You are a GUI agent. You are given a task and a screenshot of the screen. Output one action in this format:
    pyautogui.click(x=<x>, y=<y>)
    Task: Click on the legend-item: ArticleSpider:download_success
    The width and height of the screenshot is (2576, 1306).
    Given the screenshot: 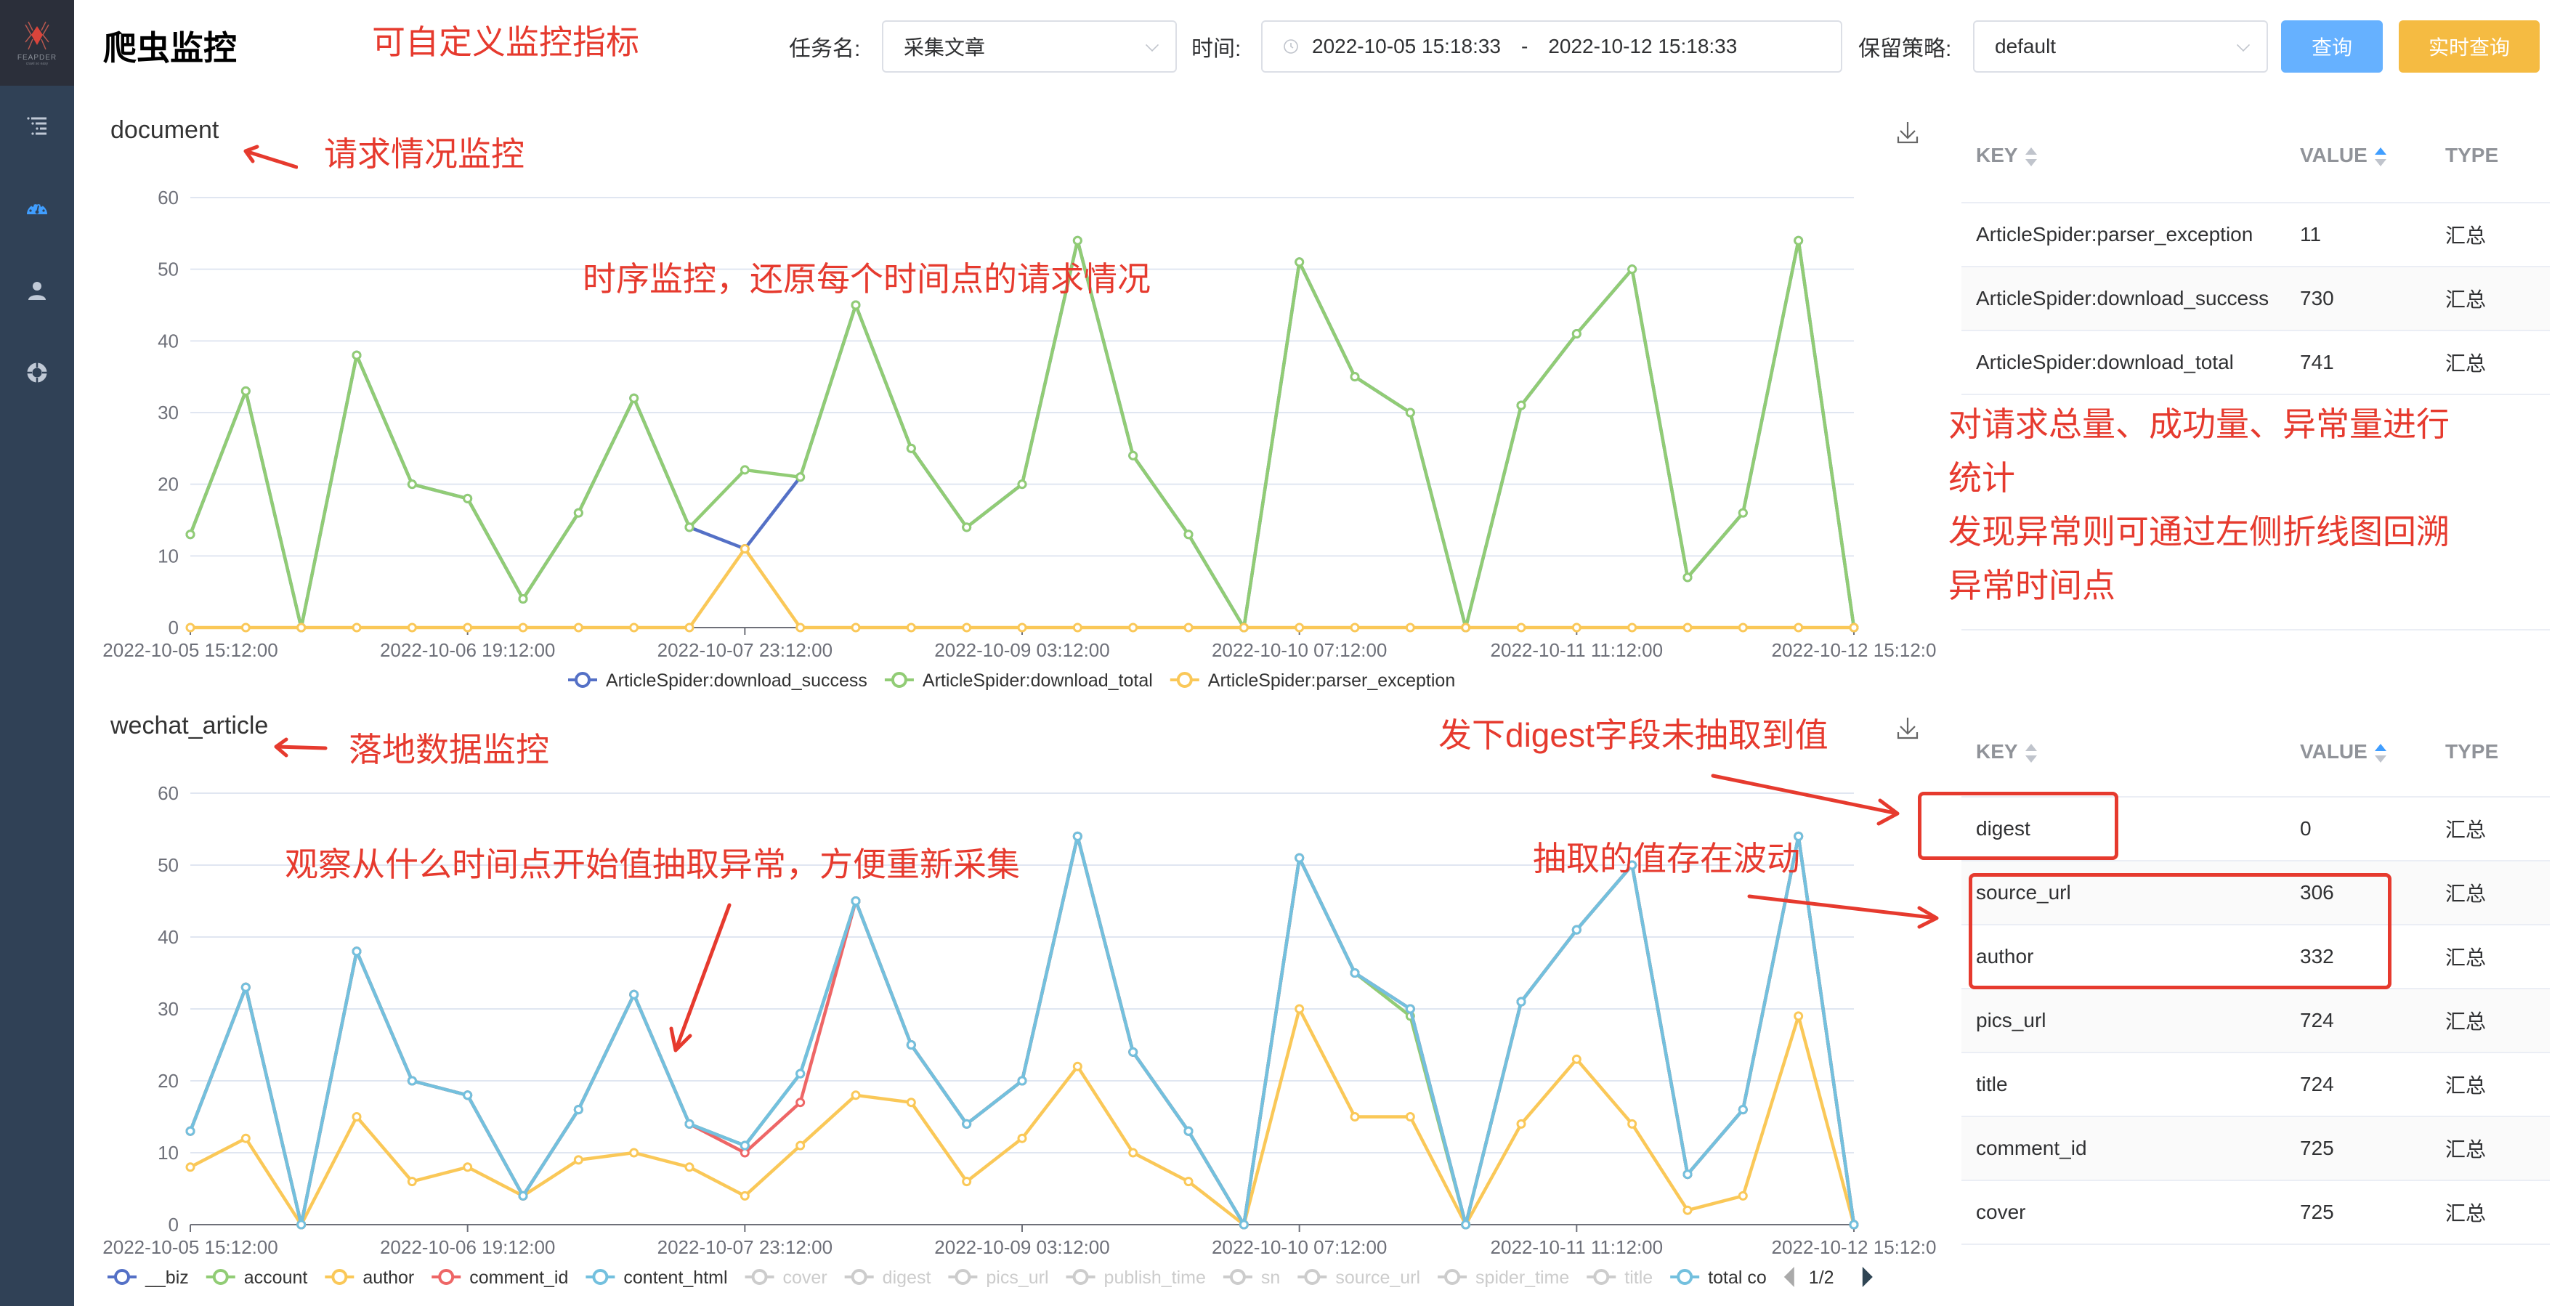 What is the action you would take?
    pyautogui.click(x=717, y=680)
    